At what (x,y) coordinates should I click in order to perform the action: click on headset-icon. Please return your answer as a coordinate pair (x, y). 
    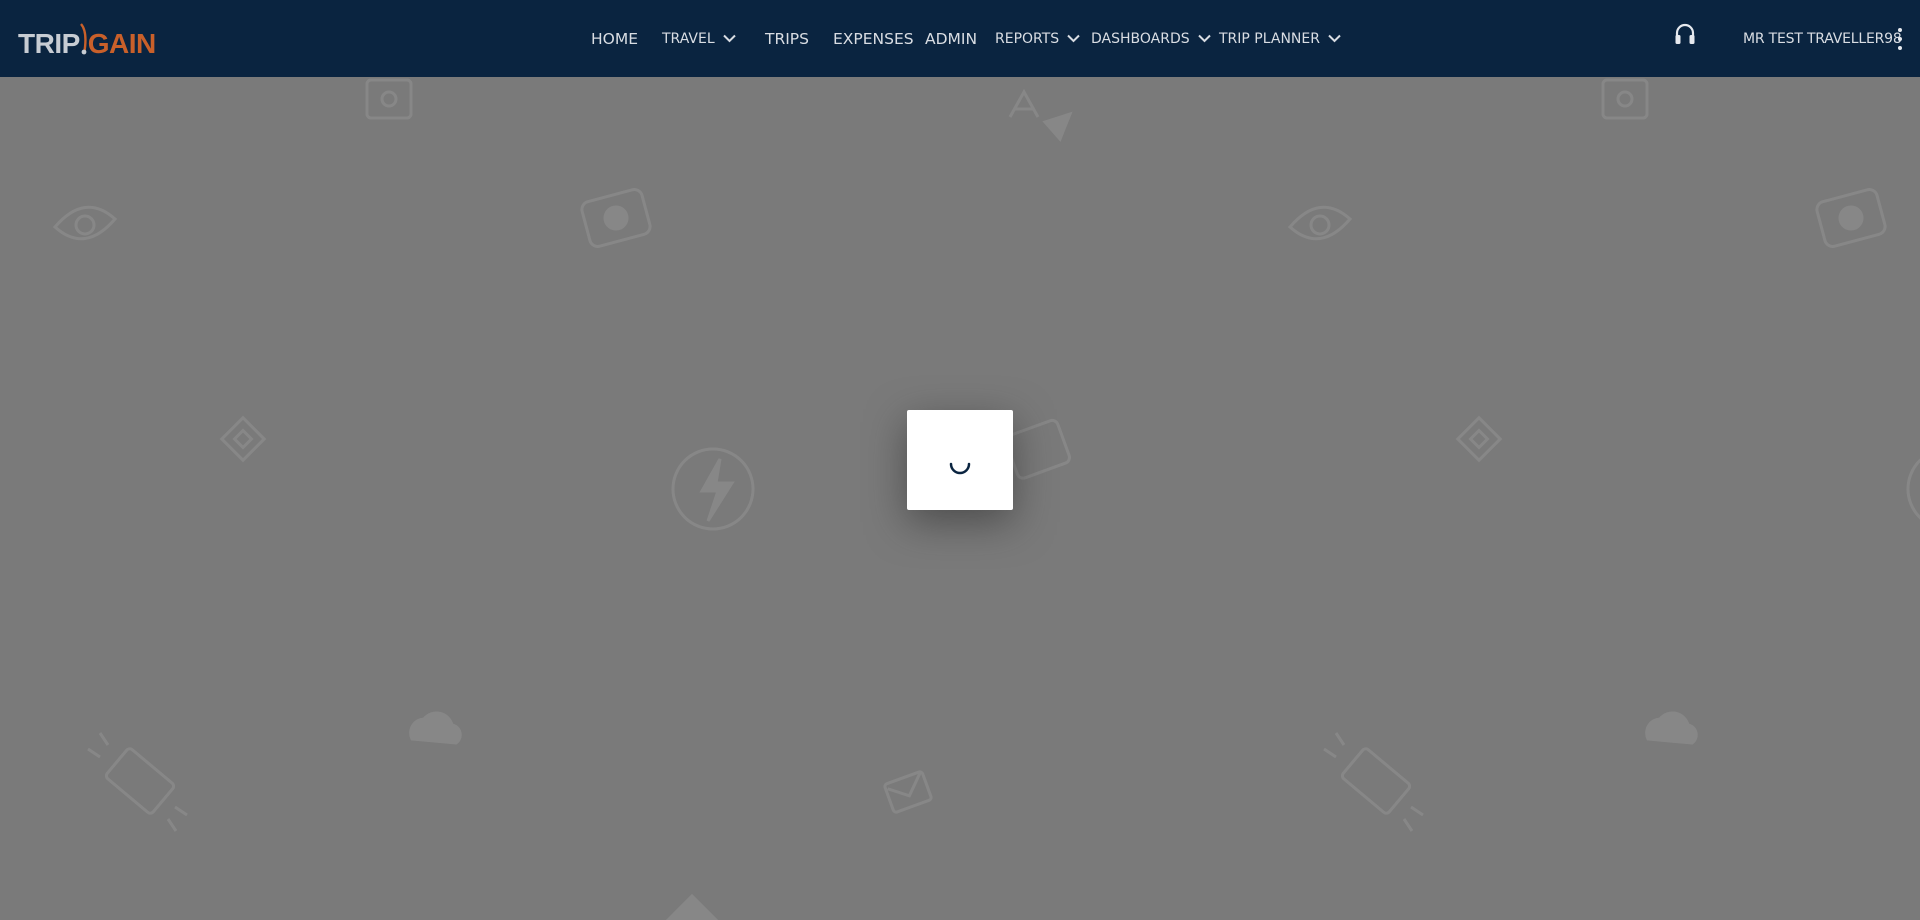
    Looking at the image, I should click on (1685, 34).